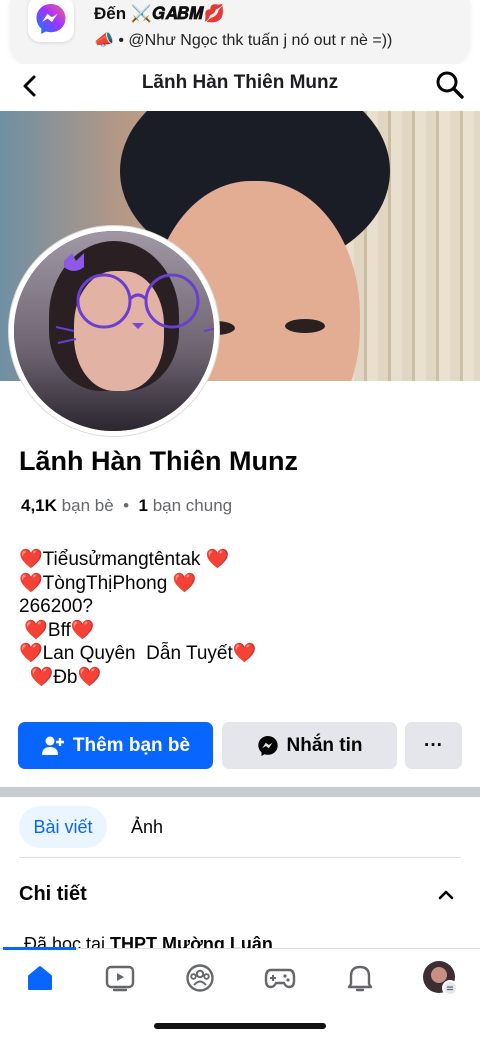  I want to click on friend-stats: 4,1K bạn bè • 1 bạn chung, so click(126, 506).